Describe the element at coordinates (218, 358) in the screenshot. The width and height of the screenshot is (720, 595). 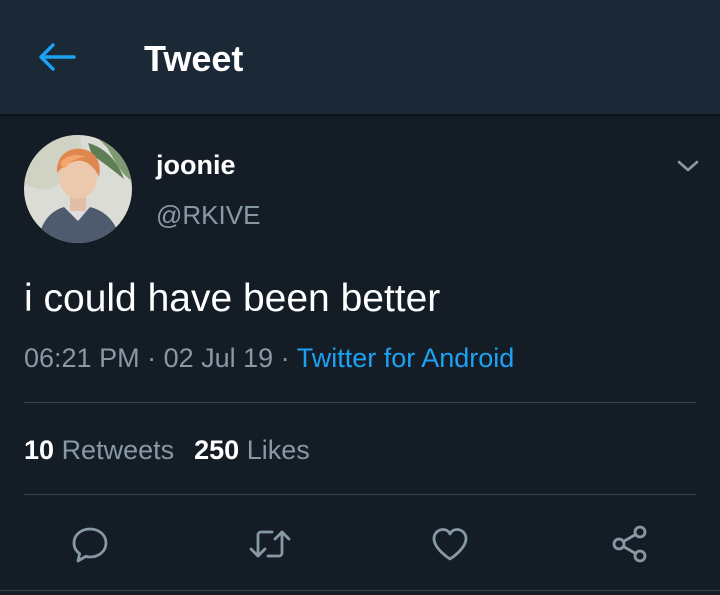
I see `tweet-date: 02 Jul 19` at that location.